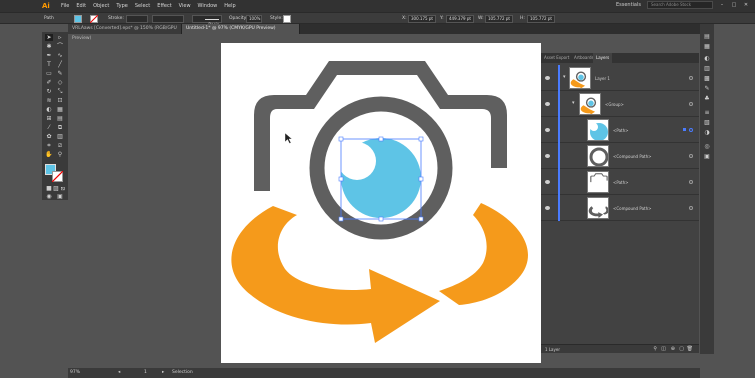 This screenshot has height=378, width=755. Describe the element at coordinates (60, 73) in the screenshot. I see `paintbrush-icon: ✎` at that location.